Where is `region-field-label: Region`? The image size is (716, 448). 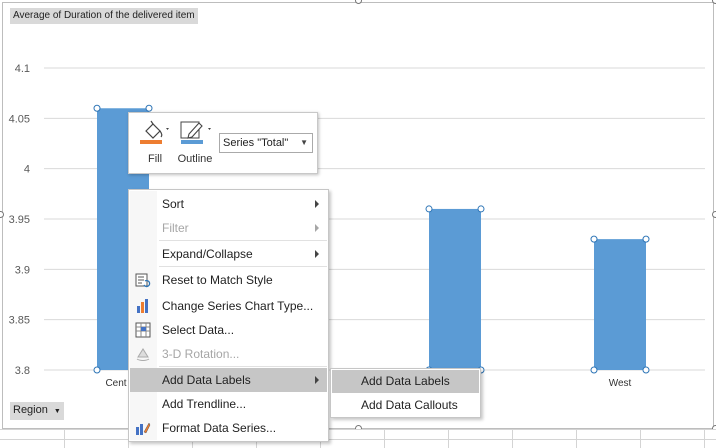
region-field-label: Region is located at coordinates (30, 410).